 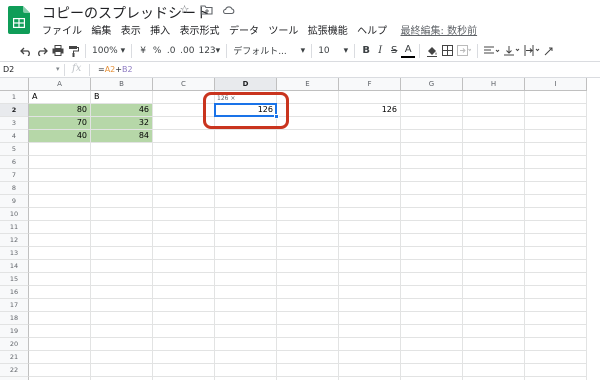 What do you see at coordinates (308, 292) in the screenshot?
I see `cell-e16` at bounding box center [308, 292].